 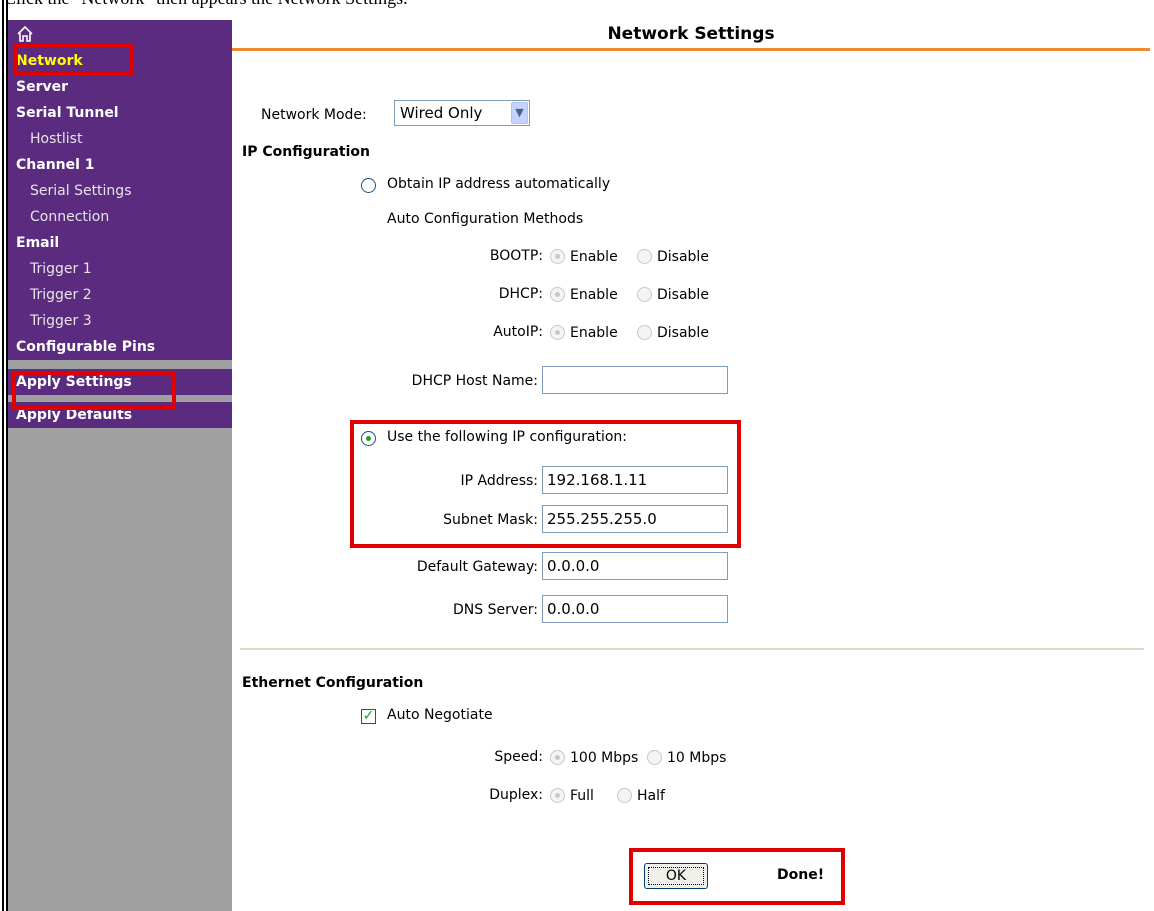 What do you see at coordinates (495, 610) in the screenshot?
I see `dns-server-label: DNS Server:` at bounding box center [495, 610].